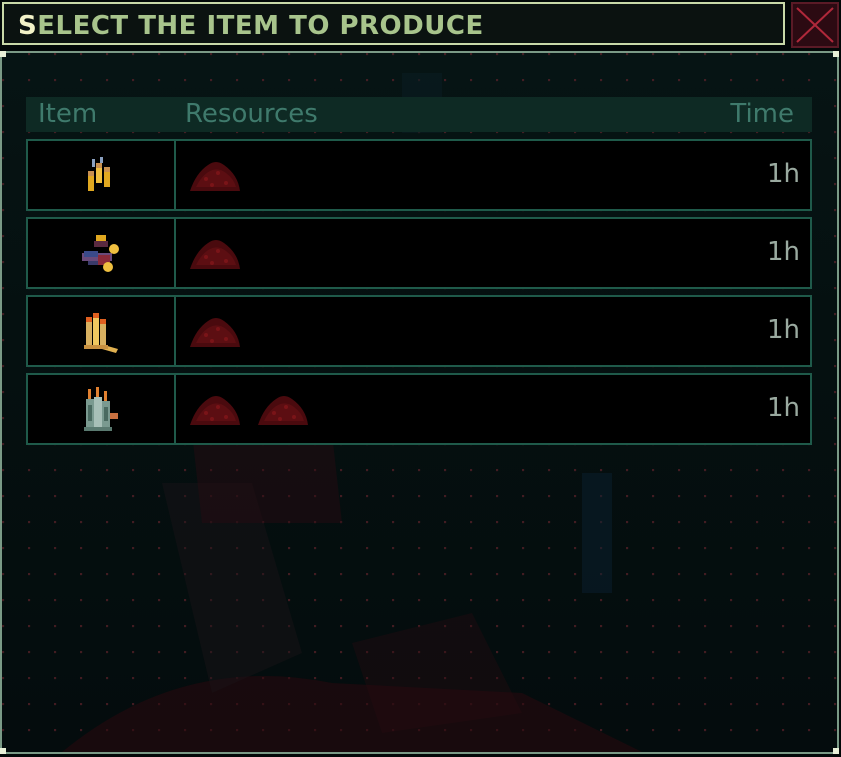  I want to click on header-item: Item, so click(68, 114).